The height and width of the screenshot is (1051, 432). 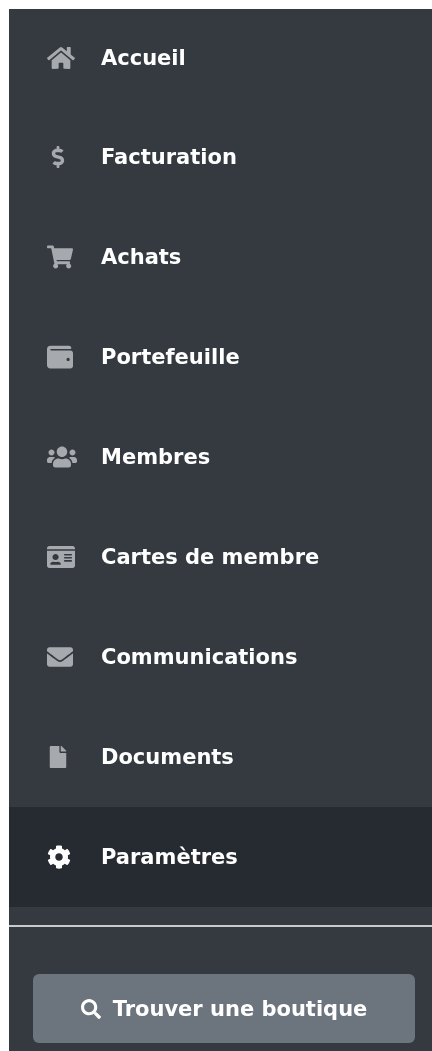 What do you see at coordinates (169, 157) in the screenshot?
I see `sidebar-item-label: Facturation` at bounding box center [169, 157].